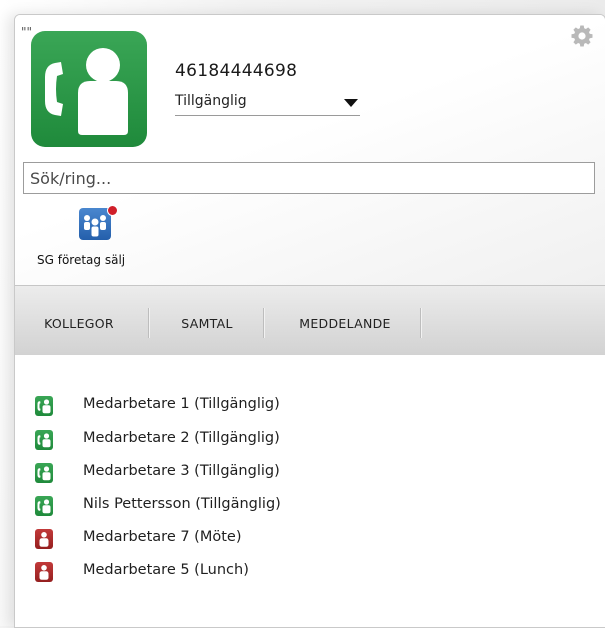 Image resolution: width=605 pixels, height=628 pixels. What do you see at coordinates (79, 324) in the screenshot?
I see `tab-kollegor: KOLLEGOR` at bounding box center [79, 324].